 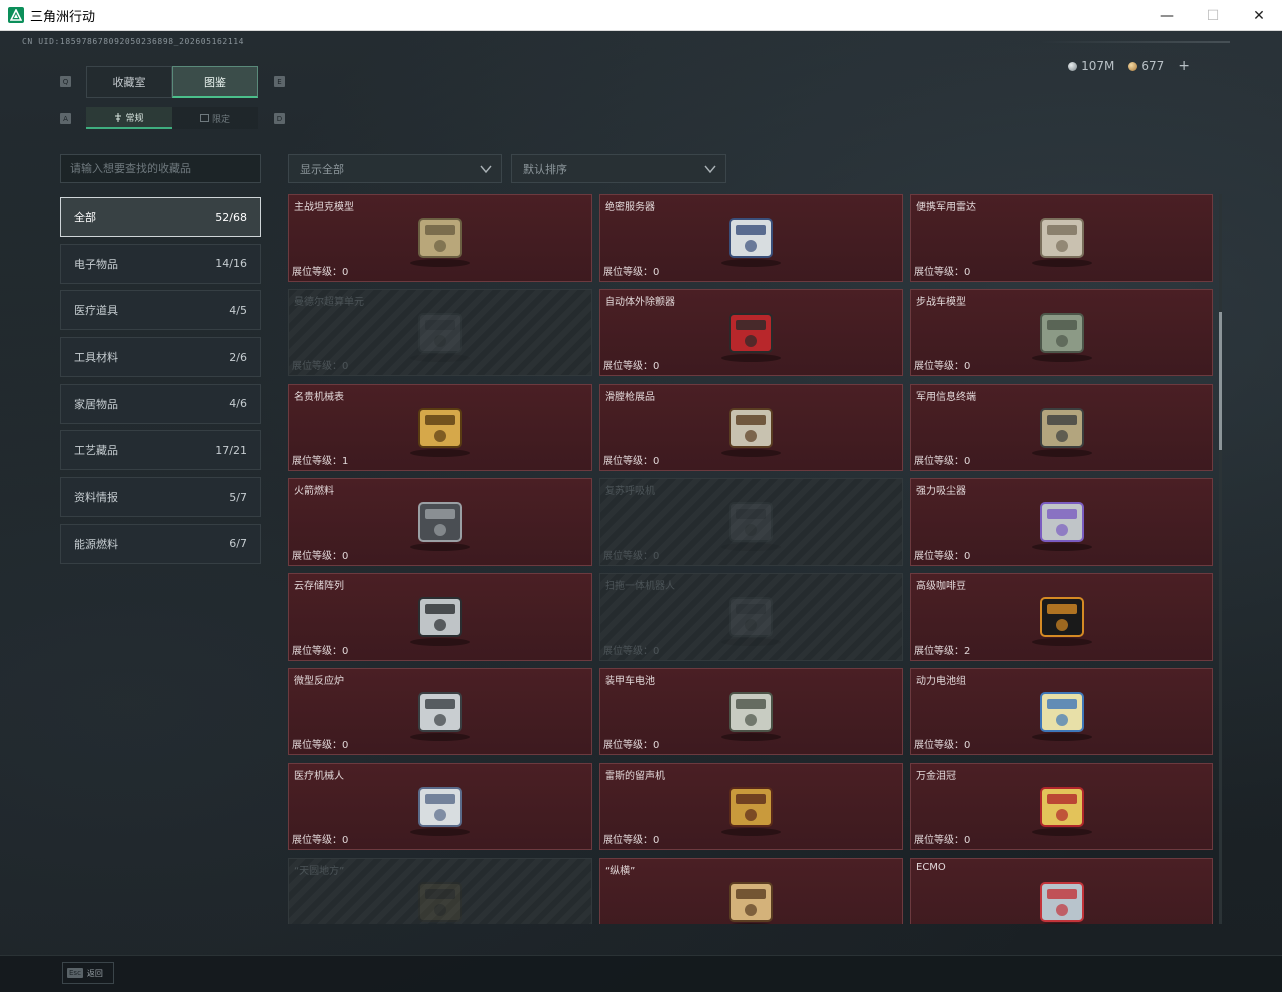 What do you see at coordinates (641, 973) in the screenshot?
I see `bottom-bar` at bounding box center [641, 973].